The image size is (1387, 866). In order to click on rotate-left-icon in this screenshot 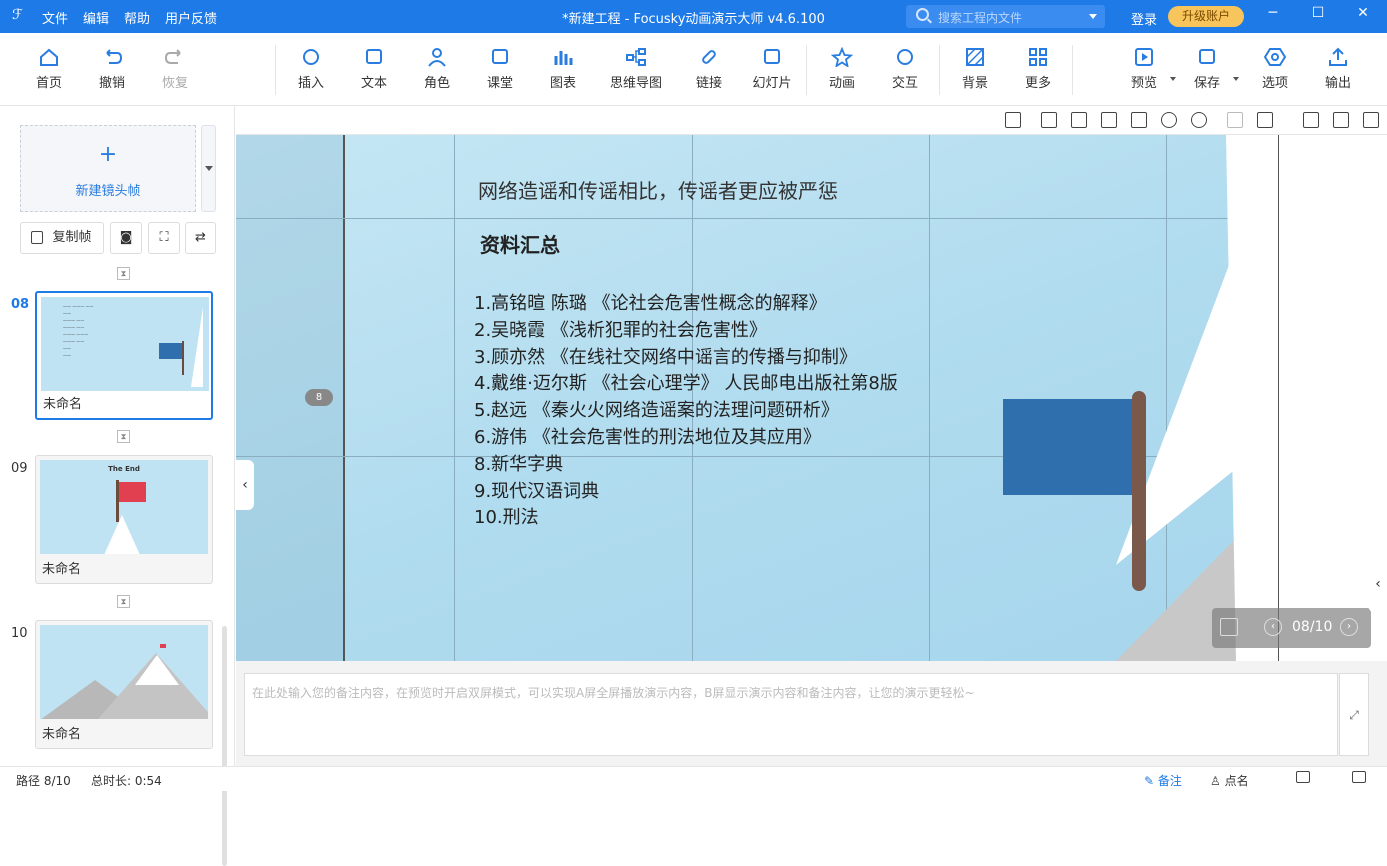, I will do `click(1049, 120)`.